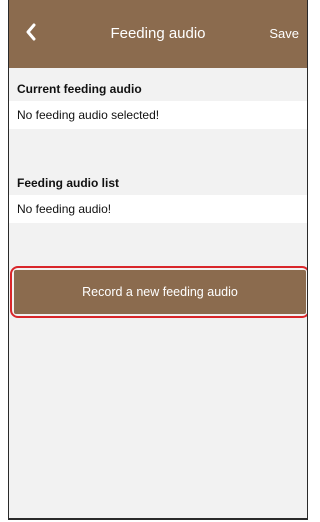  I want to click on app-header: Feeding audio Save, so click(158, 34).